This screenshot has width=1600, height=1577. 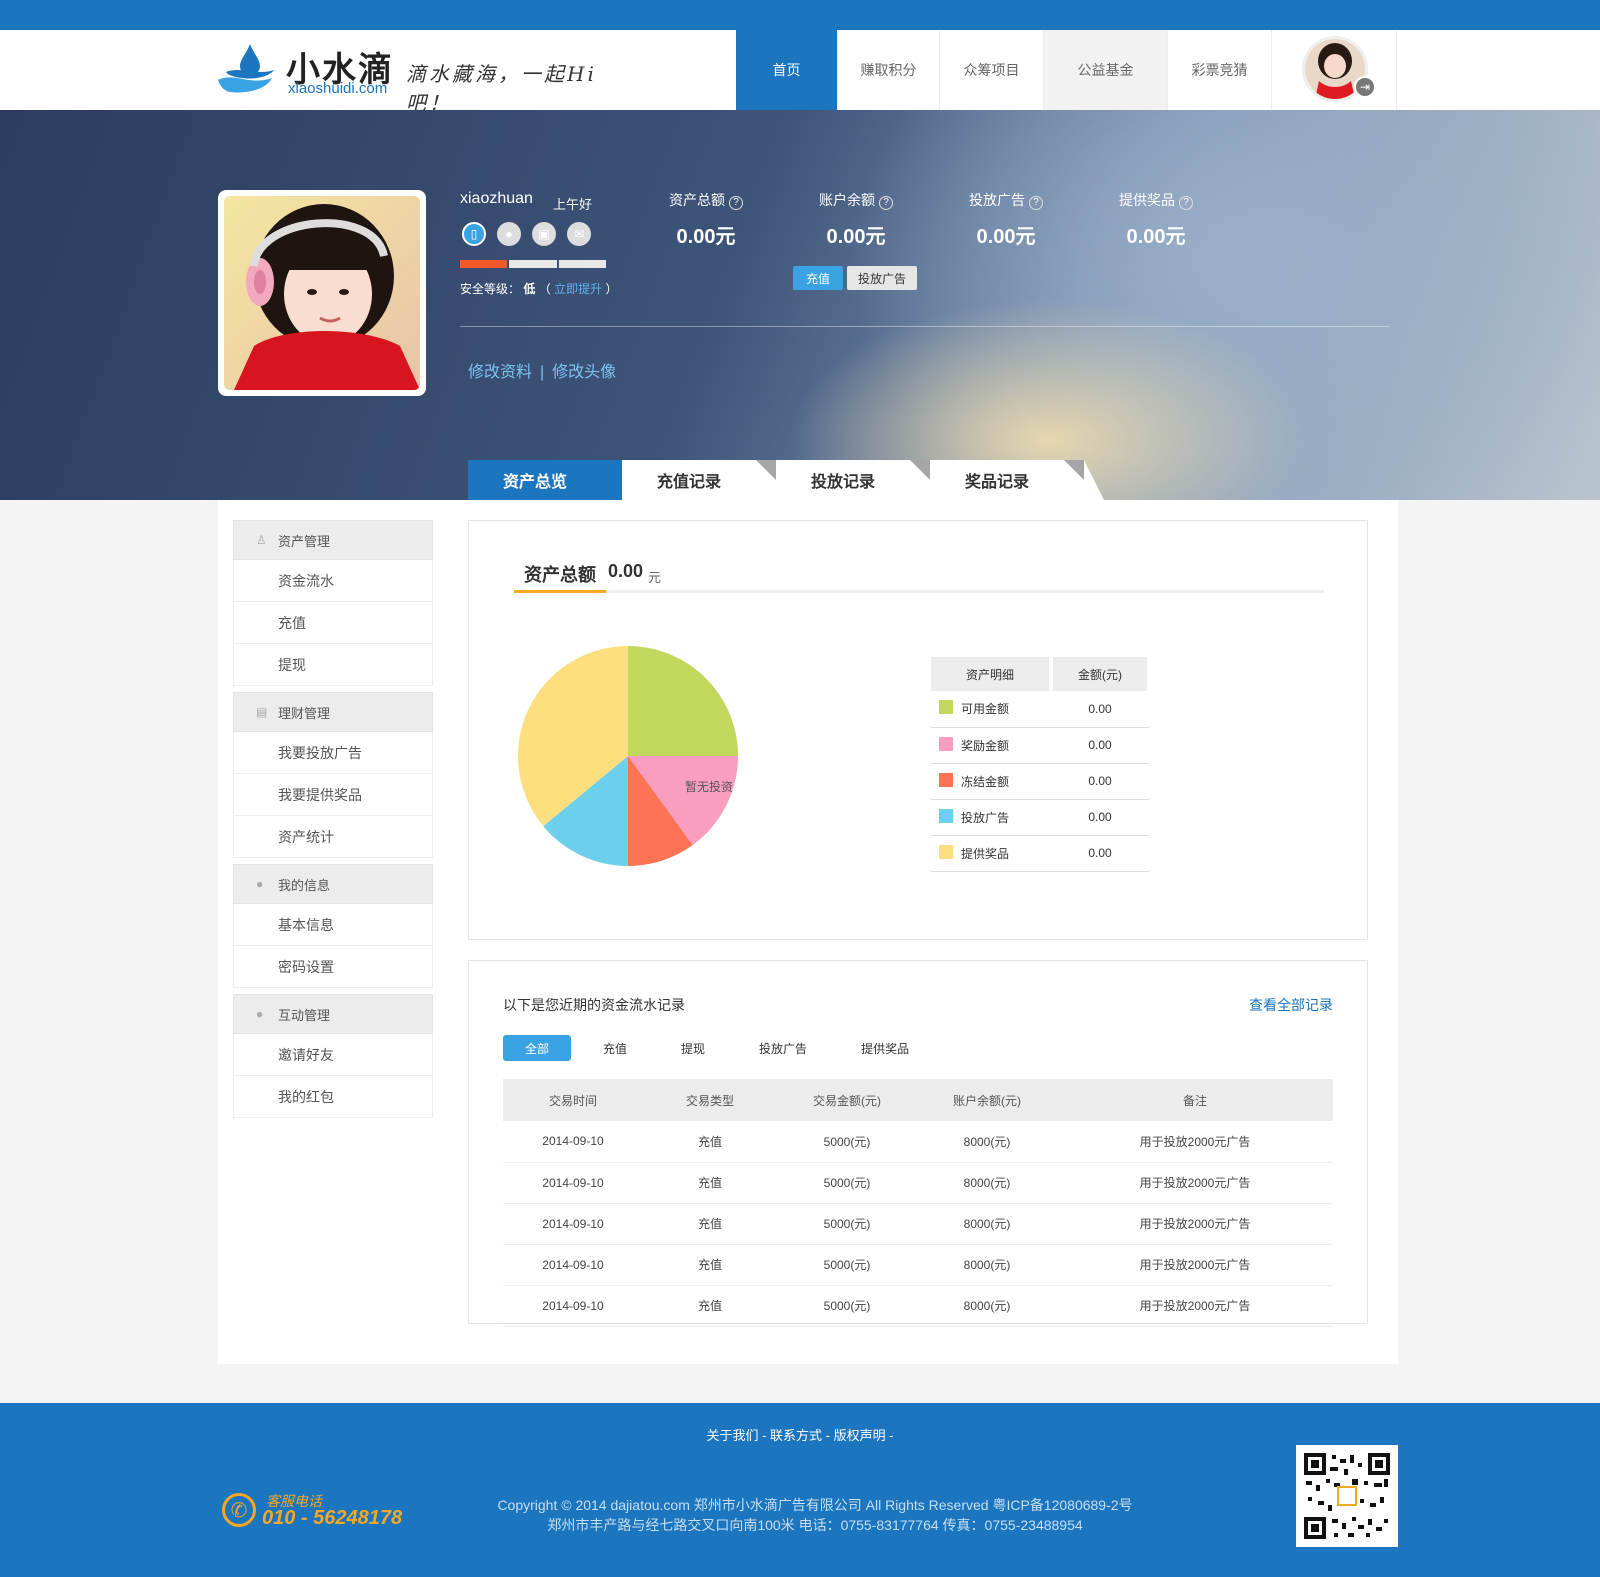 What do you see at coordinates (847, 200) in the screenshot?
I see `stat-label: 账户余额` at bounding box center [847, 200].